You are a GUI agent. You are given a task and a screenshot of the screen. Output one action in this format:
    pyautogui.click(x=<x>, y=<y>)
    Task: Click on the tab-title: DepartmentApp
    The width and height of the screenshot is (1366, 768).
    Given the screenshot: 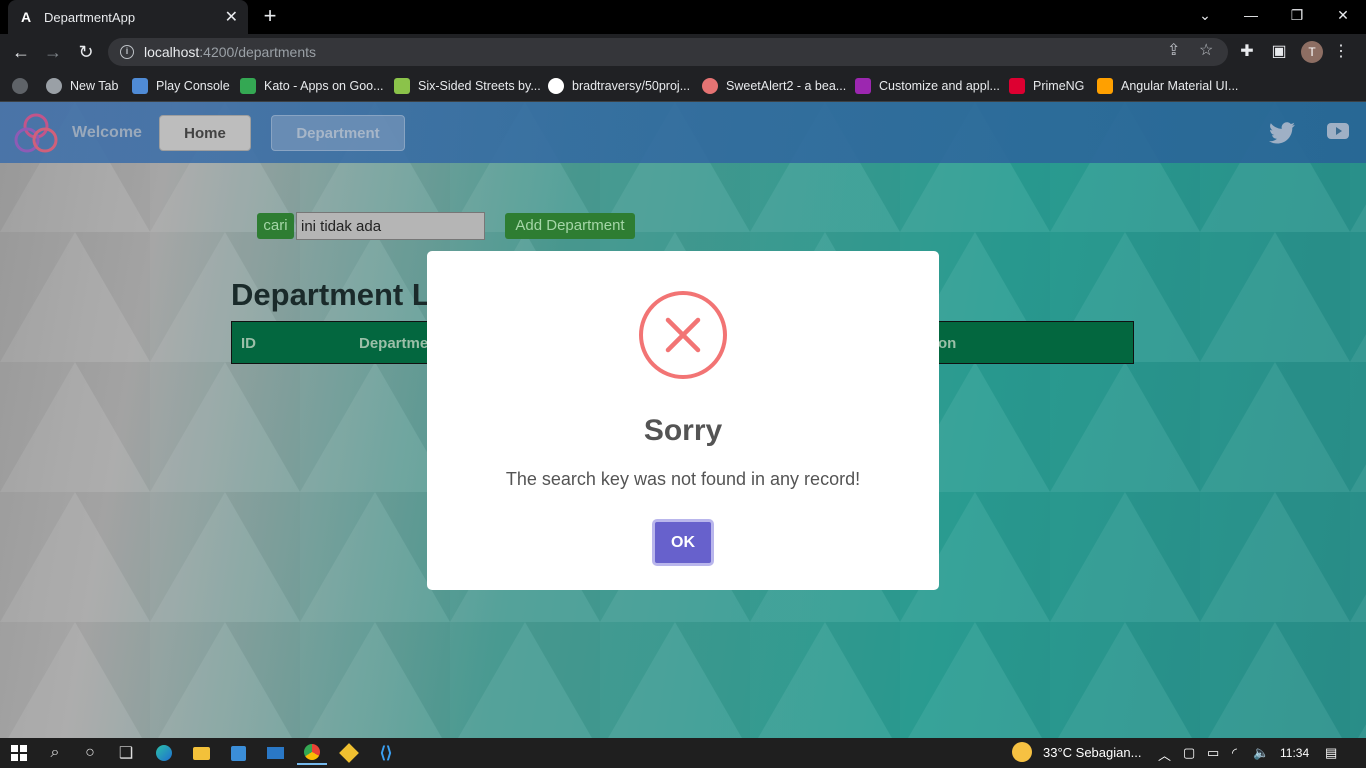 What is the action you would take?
    pyautogui.click(x=90, y=17)
    